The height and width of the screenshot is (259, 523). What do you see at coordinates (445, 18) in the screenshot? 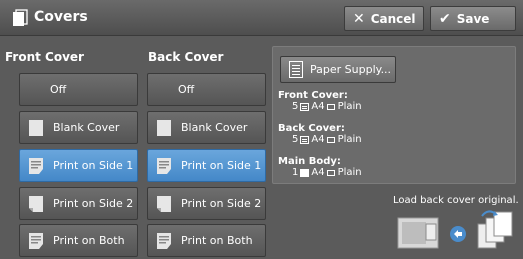
I see `checkmark-icon: ✔` at bounding box center [445, 18].